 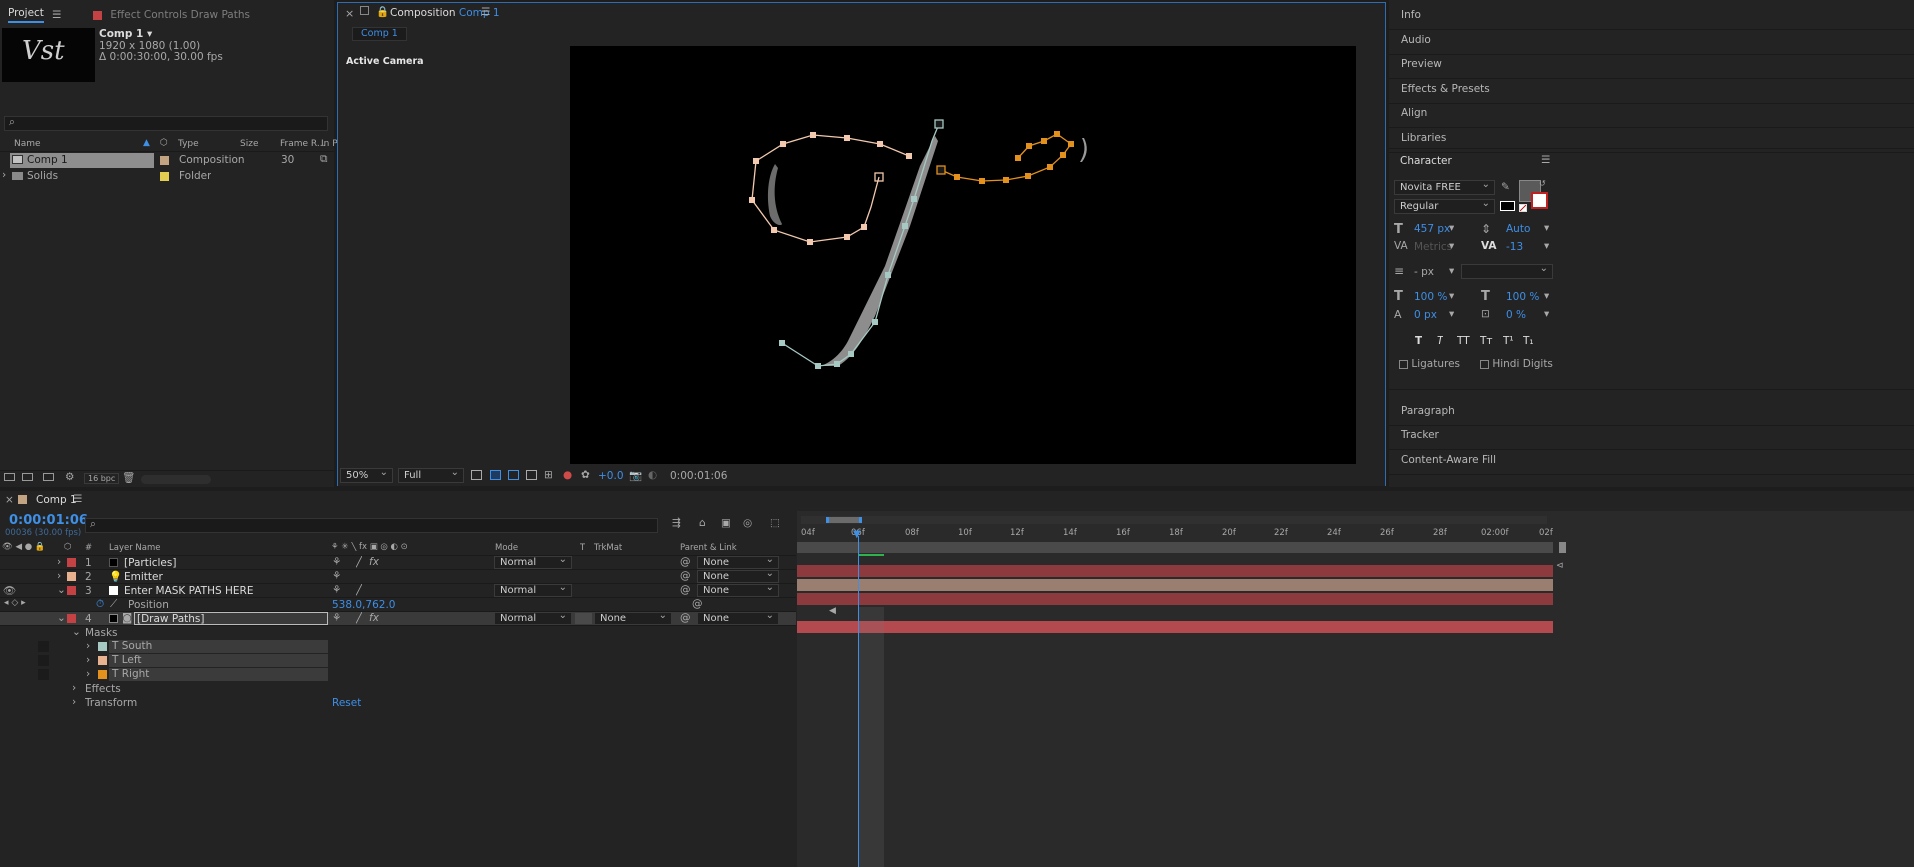 I want to click on hide-shy-layers-icon: ▣, so click(x=726, y=523).